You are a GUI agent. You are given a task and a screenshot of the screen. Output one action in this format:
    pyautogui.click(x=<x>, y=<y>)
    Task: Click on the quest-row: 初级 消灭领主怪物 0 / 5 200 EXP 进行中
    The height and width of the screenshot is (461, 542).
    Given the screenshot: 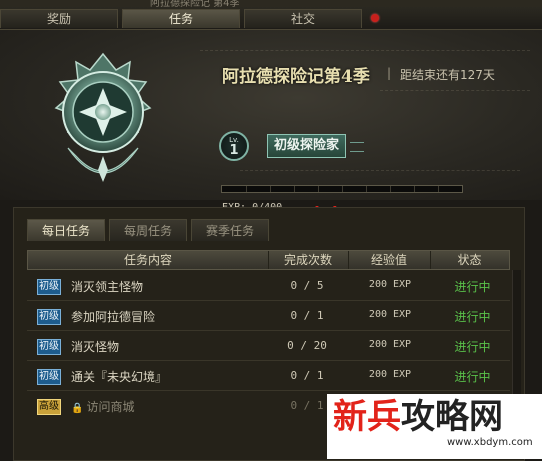 What is the action you would take?
    pyautogui.click(x=268, y=286)
    